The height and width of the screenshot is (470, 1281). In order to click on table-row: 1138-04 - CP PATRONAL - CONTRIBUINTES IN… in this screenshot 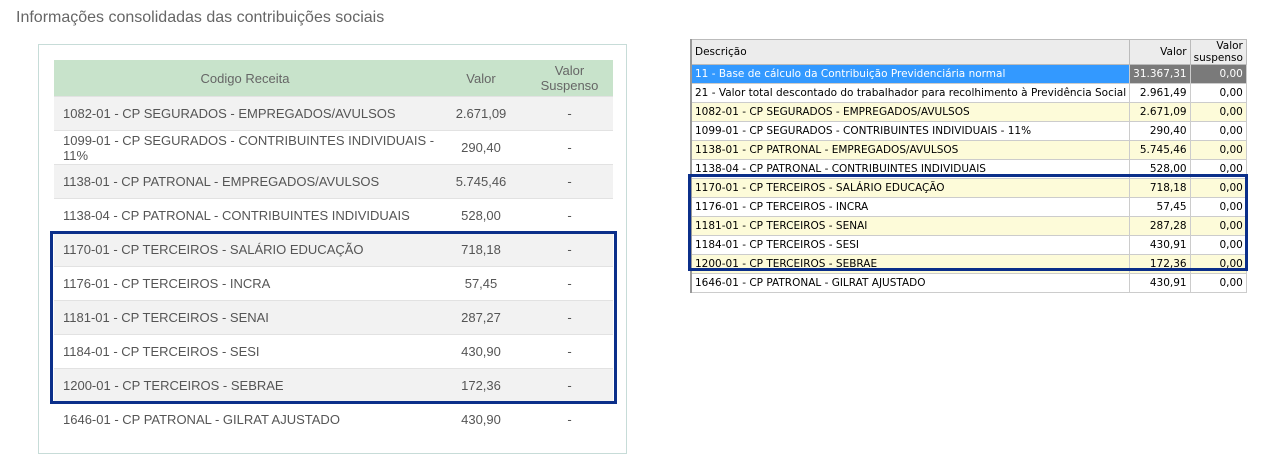, I will do `click(333, 215)`.